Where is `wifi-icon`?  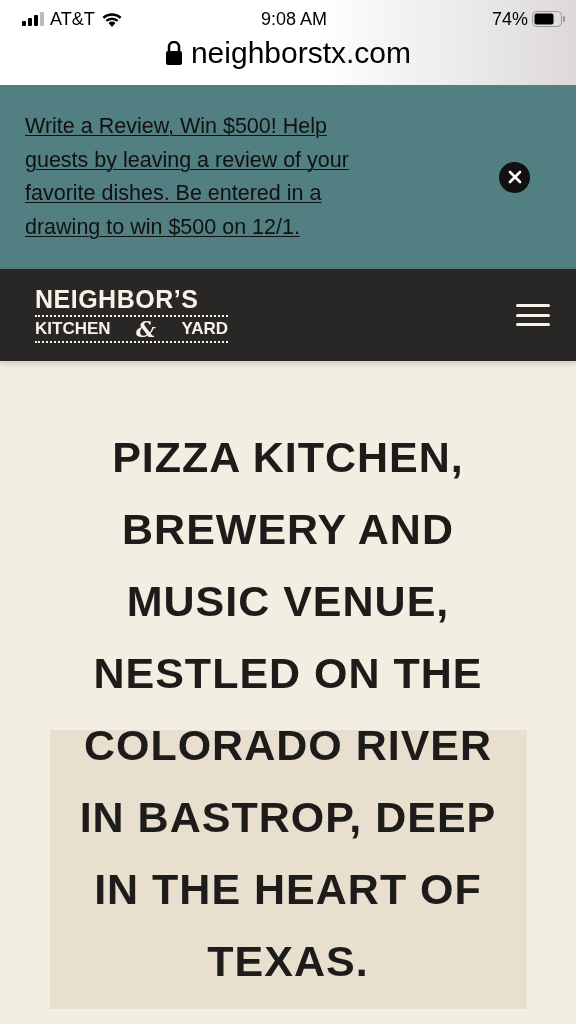 wifi-icon is located at coordinates (111, 19).